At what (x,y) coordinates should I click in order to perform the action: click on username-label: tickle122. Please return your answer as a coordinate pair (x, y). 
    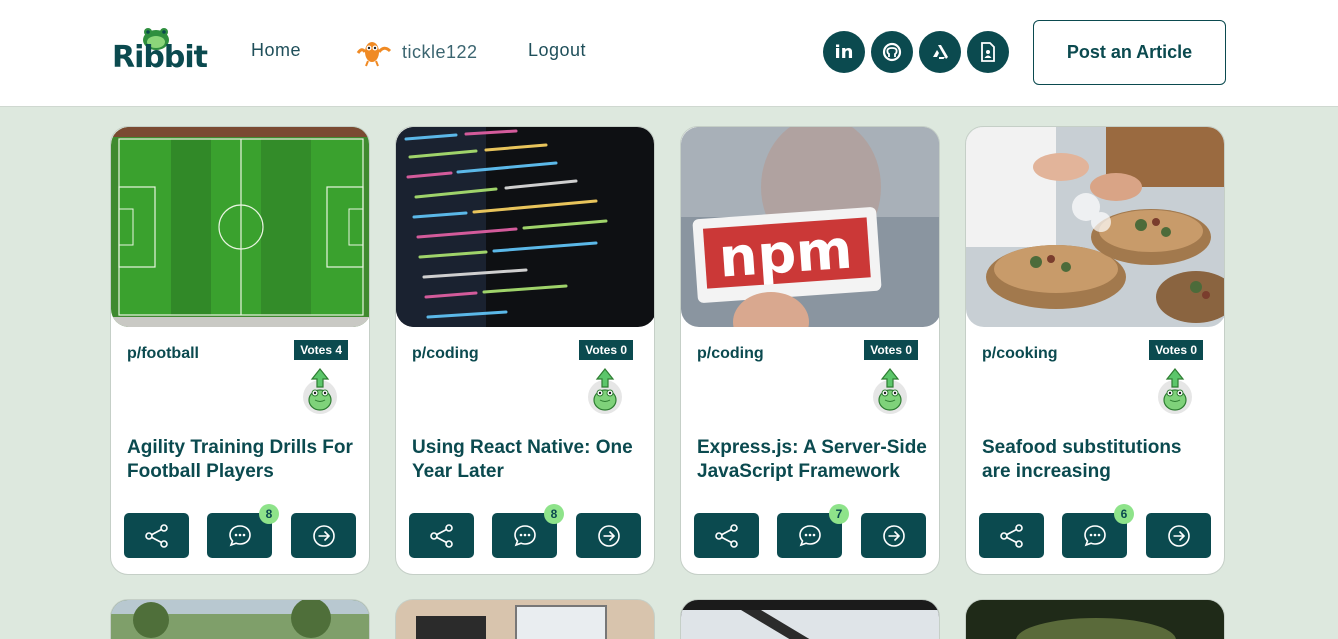
    Looking at the image, I should click on (440, 51).